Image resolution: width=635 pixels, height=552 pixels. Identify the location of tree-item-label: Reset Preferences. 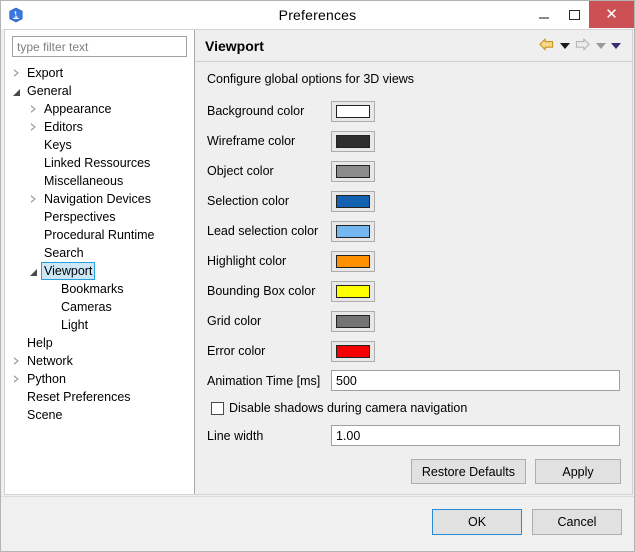
(79, 397).